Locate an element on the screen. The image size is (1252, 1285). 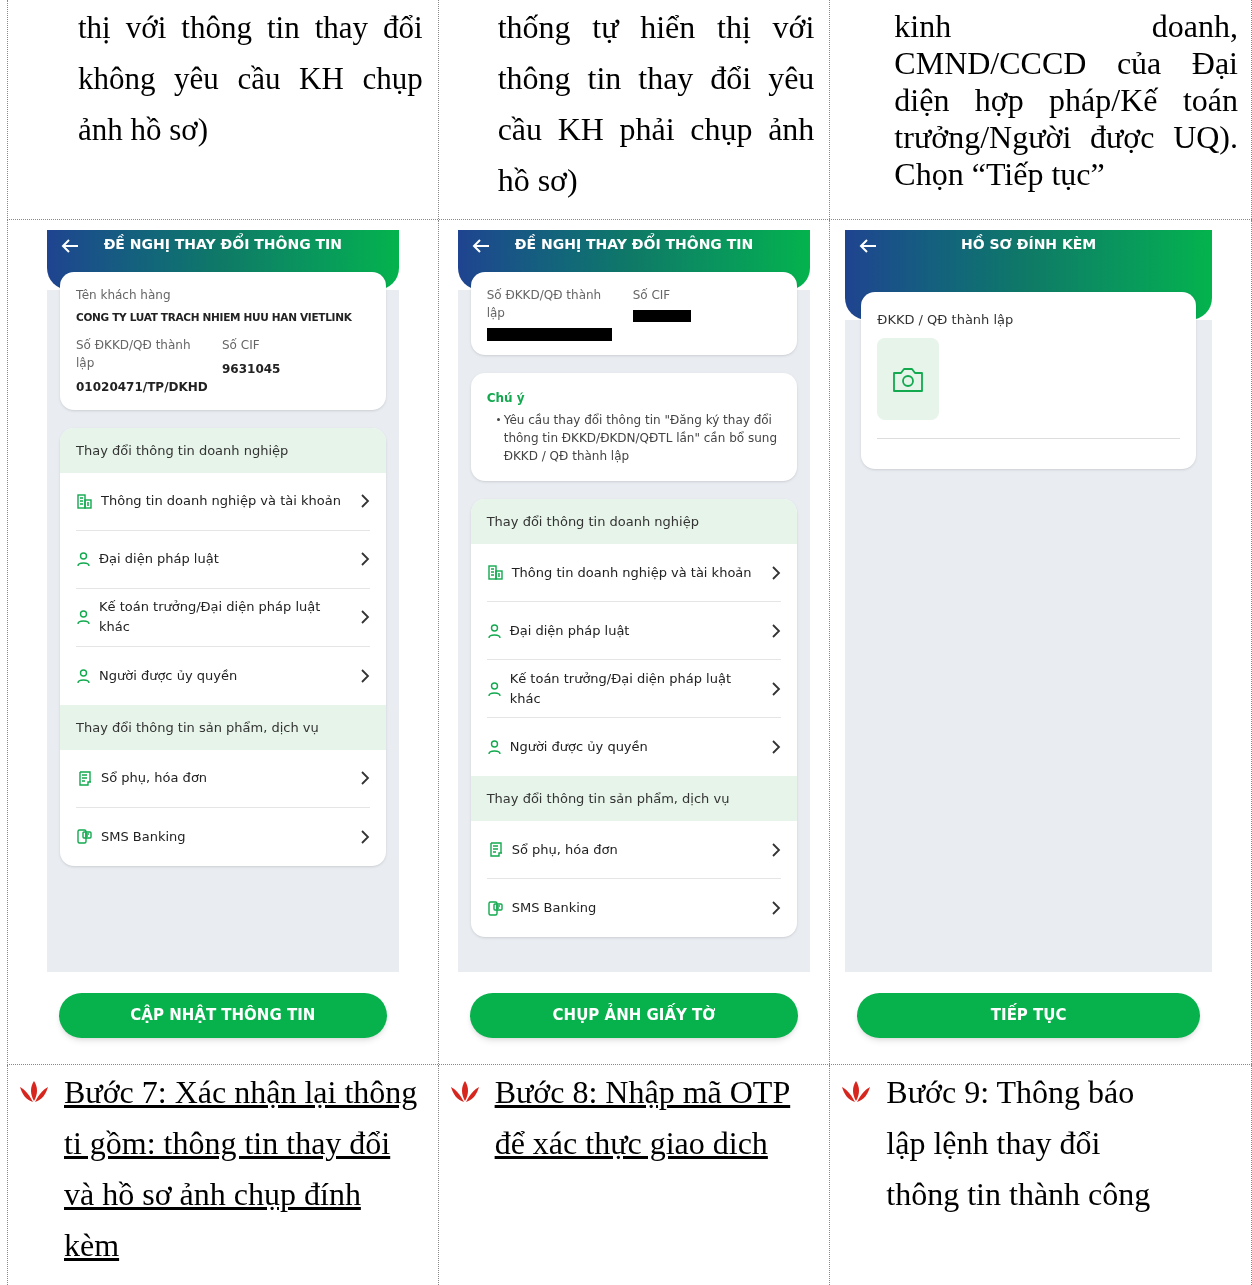
attachment-label: ĐKKD / QĐ thành lập is located at coordinates (946, 320).